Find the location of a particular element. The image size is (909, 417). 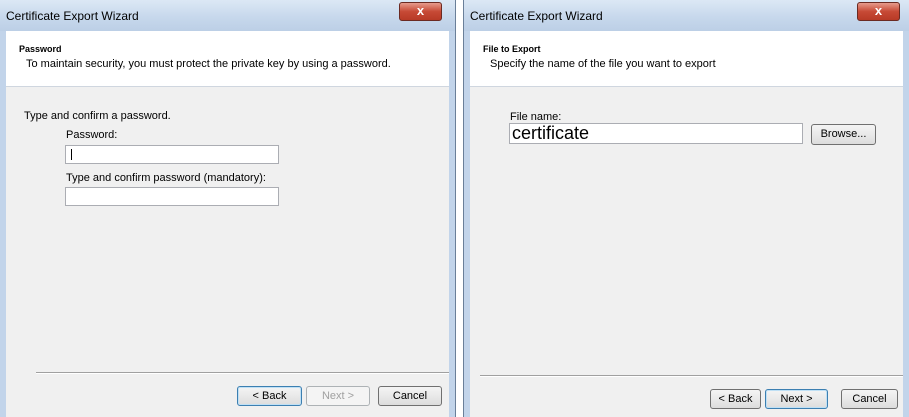

text-caret is located at coordinates (71, 154).